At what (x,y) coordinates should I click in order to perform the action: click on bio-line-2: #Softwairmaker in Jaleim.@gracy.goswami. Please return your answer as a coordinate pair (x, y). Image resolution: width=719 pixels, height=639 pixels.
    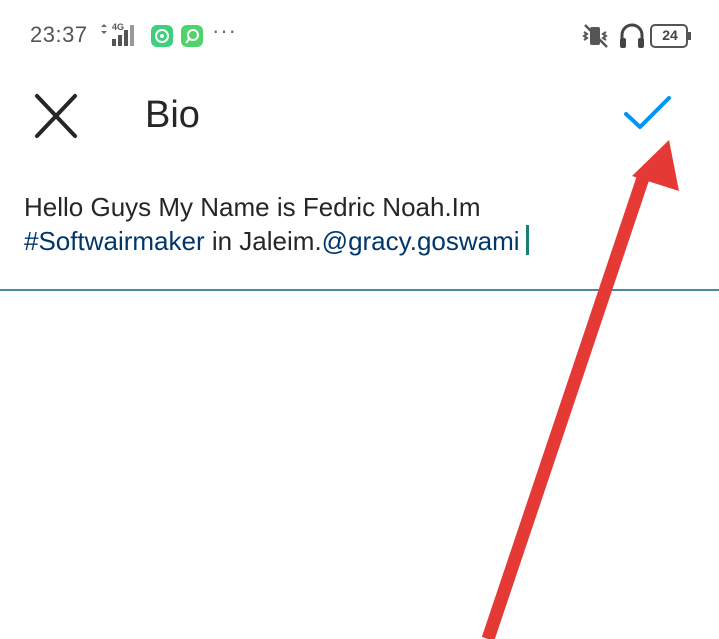
    Looking at the image, I should click on (359, 241).